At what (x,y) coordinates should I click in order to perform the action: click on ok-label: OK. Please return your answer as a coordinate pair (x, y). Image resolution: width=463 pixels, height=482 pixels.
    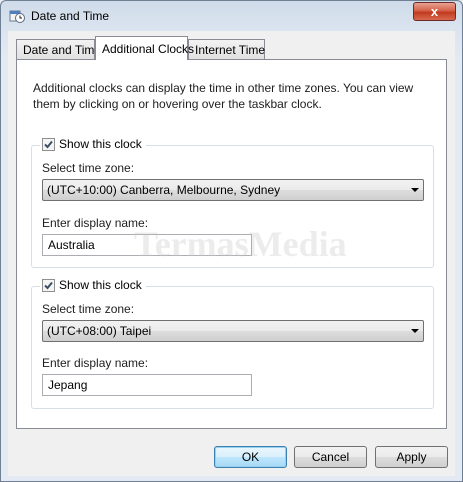
    Looking at the image, I should click on (250, 457).